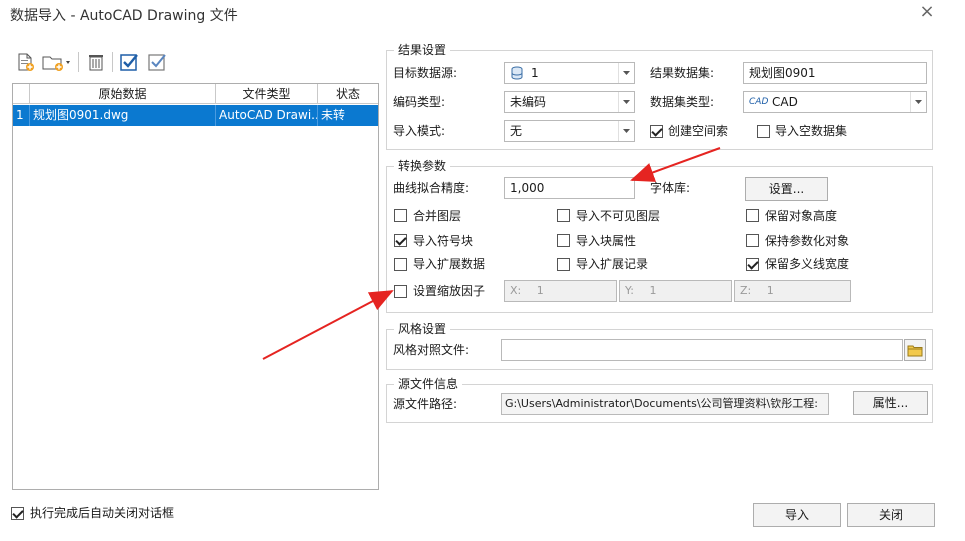  What do you see at coordinates (443, 241) in the screenshot?
I see `import-symbol-block-label: 导入符号块` at bounding box center [443, 241].